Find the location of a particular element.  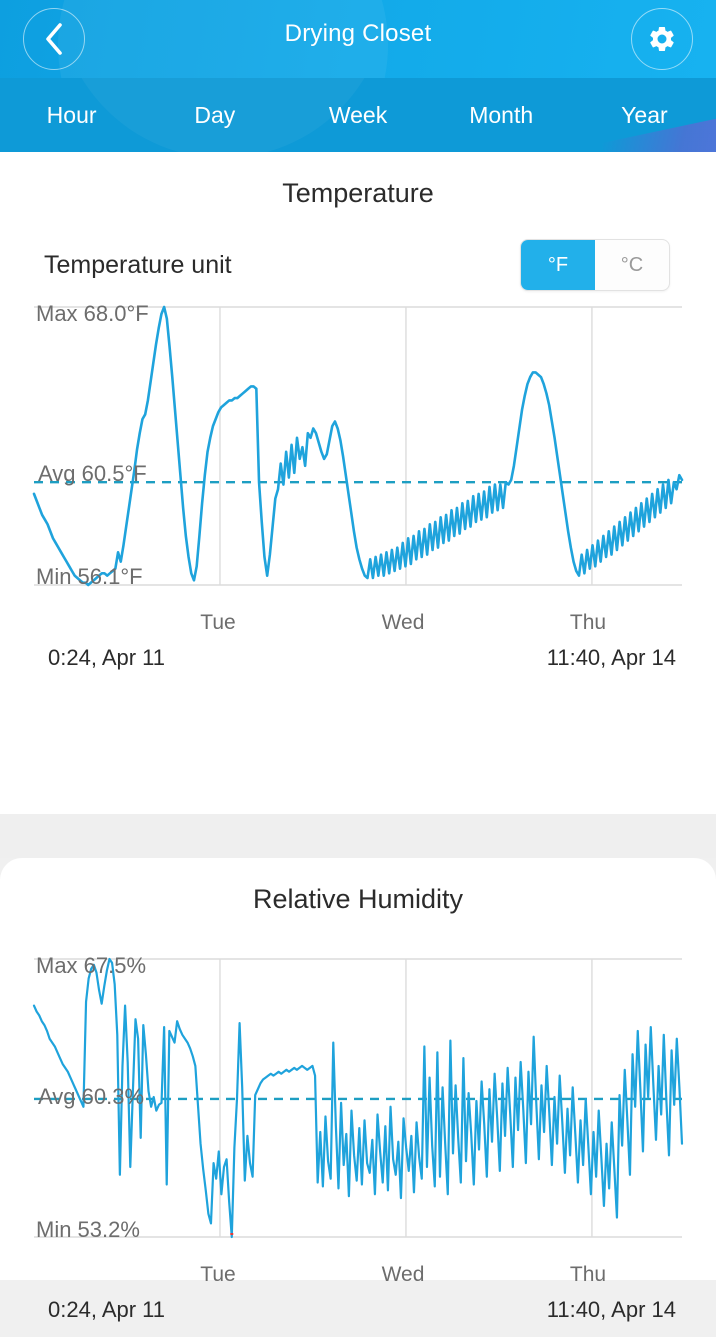

card-divider is located at coordinates (358, 836).